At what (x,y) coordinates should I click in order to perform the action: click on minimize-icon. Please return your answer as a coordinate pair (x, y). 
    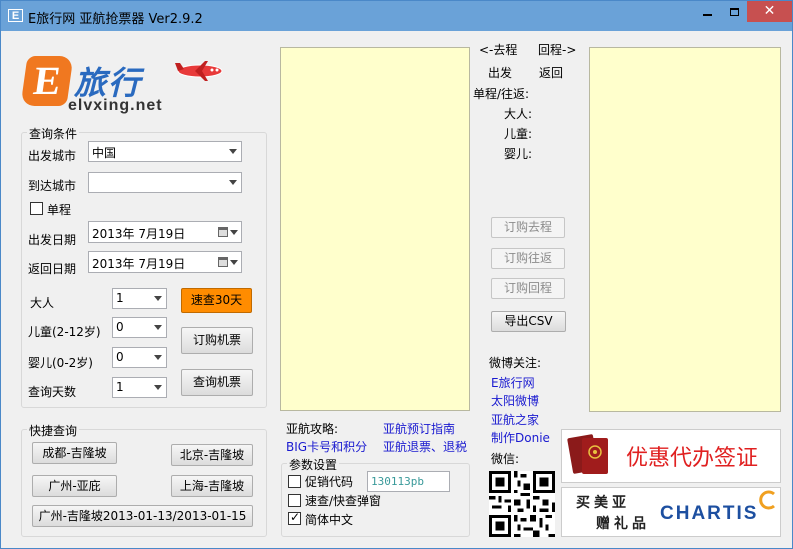
    Looking at the image, I should click on (707, 14).